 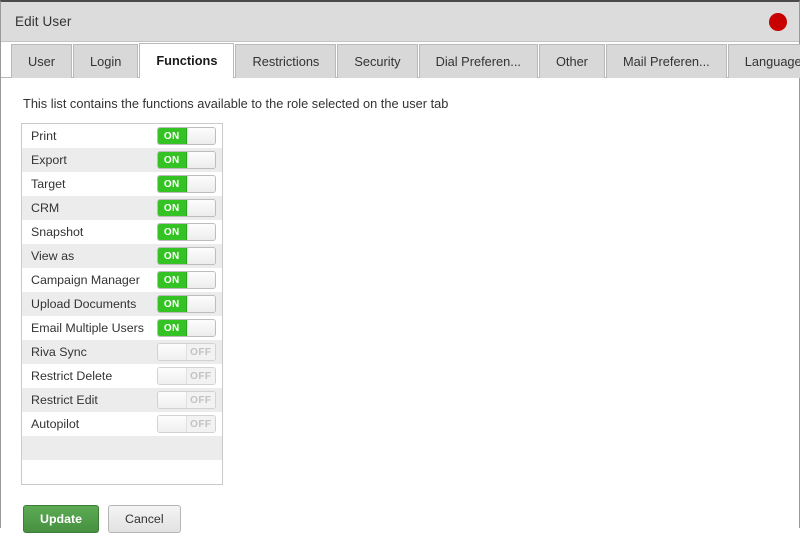 I want to click on tab-functions: Functions, so click(x=187, y=60).